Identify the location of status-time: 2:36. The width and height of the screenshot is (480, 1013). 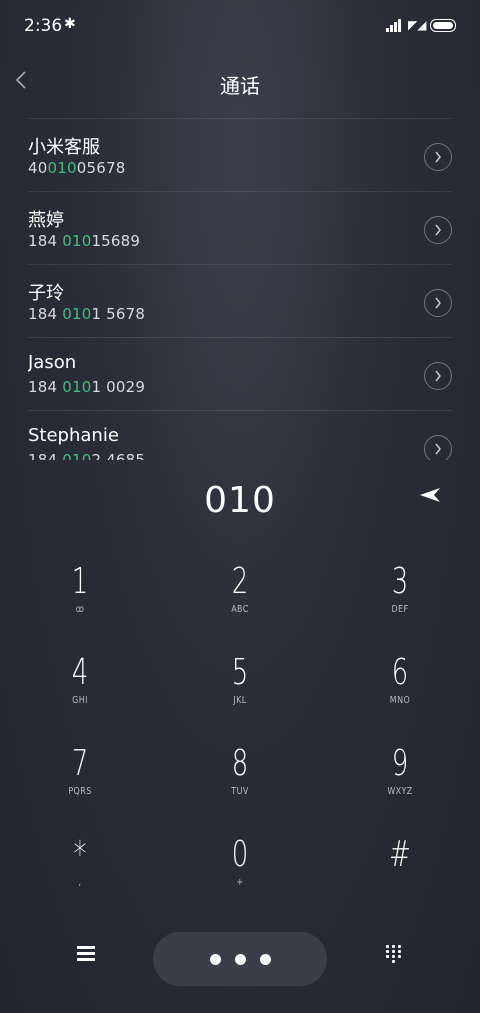
(43, 26).